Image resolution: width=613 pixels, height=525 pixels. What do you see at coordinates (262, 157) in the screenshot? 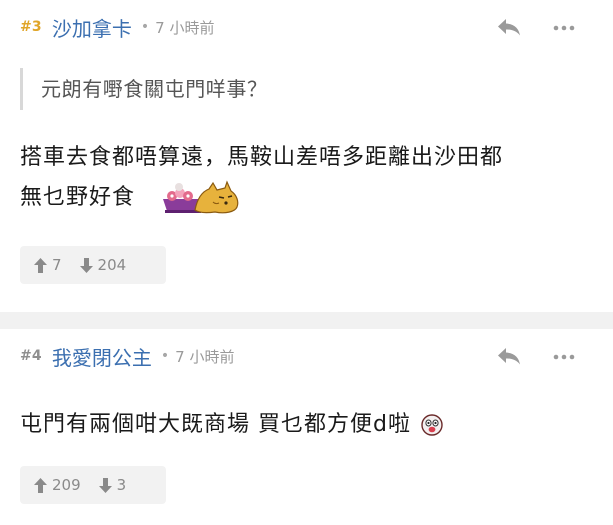
I see `body-line: 搭車去食都唔算遠，馬鞍山差唔多距離出沙田都` at bounding box center [262, 157].